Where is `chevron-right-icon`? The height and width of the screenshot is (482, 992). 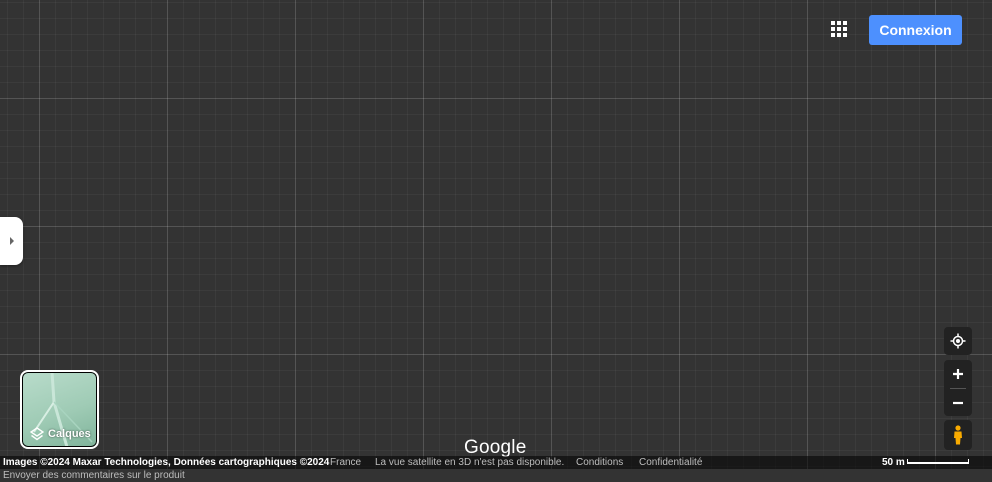 chevron-right-icon is located at coordinates (11, 241).